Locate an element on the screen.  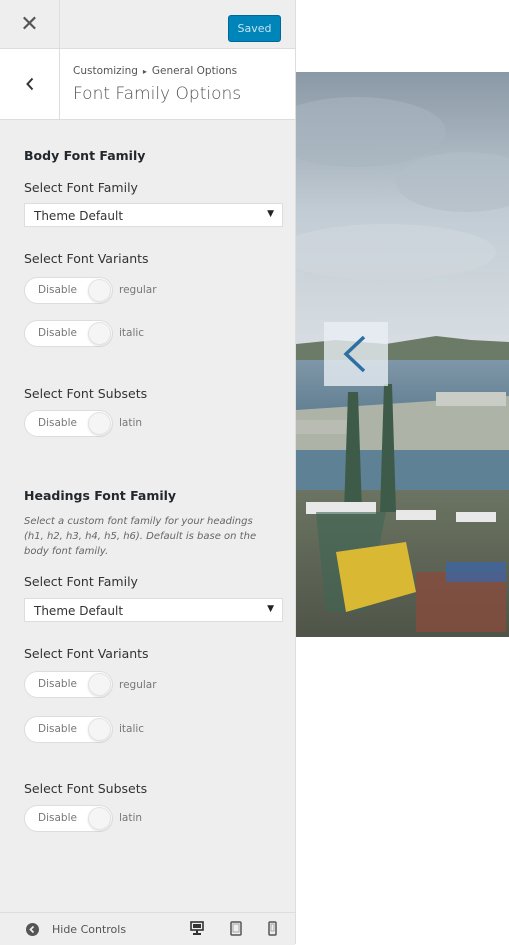
description-line: body font family. is located at coordinates (66, 551).